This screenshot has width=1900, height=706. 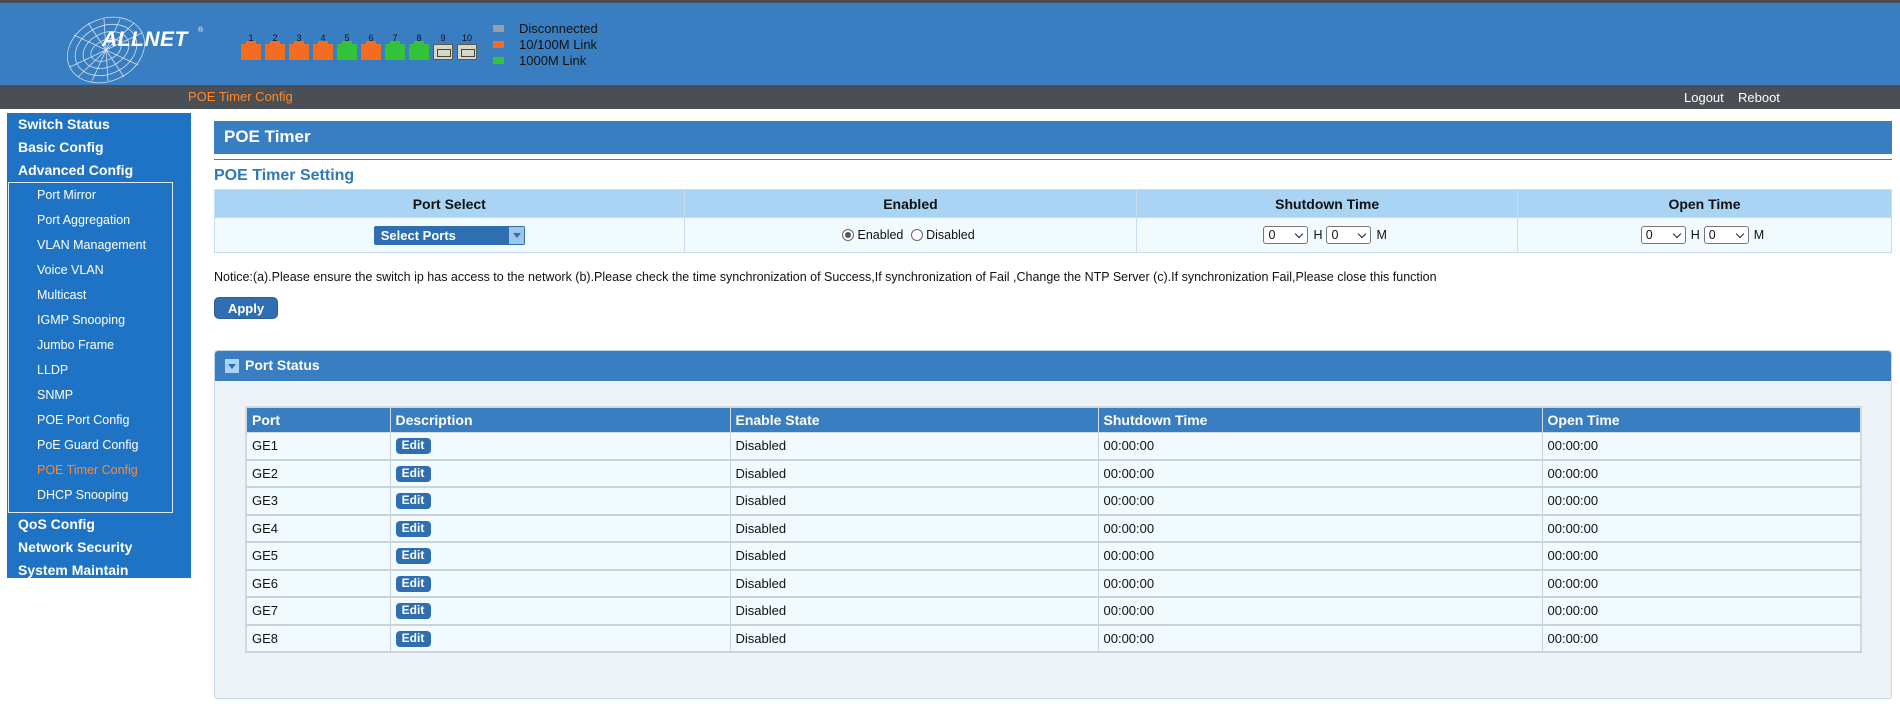 I want to click on apply-button: Apply, so click(x=246, y=308).